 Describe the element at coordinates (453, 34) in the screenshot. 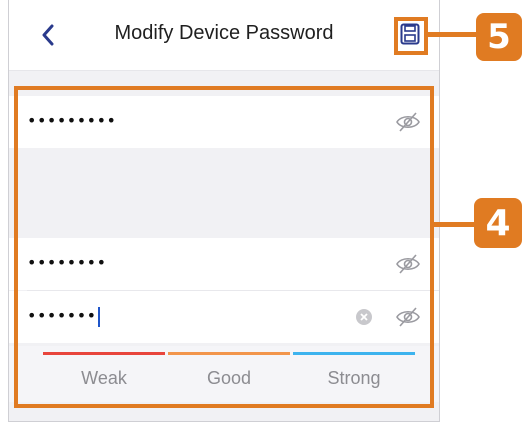

I see `save-callout-line` at that location.